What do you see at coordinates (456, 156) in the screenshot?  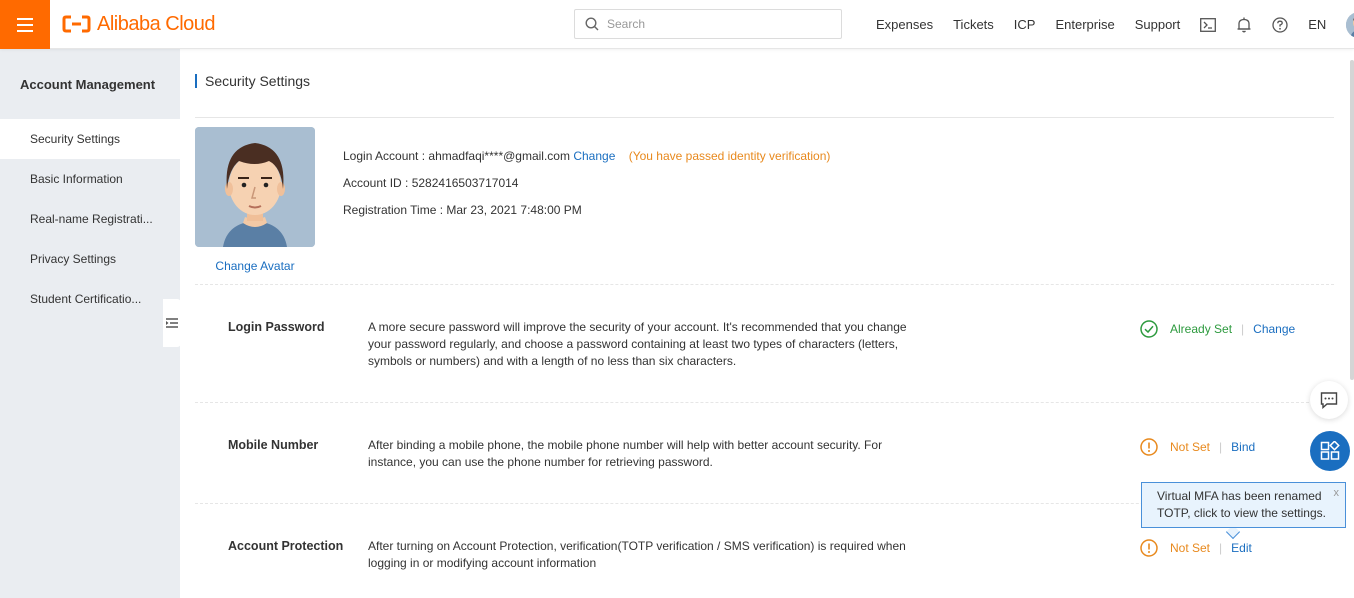 I see `login-account-text: Login Account : ahmadfaqi****@gmail.com` at bounding box center [456, 156].